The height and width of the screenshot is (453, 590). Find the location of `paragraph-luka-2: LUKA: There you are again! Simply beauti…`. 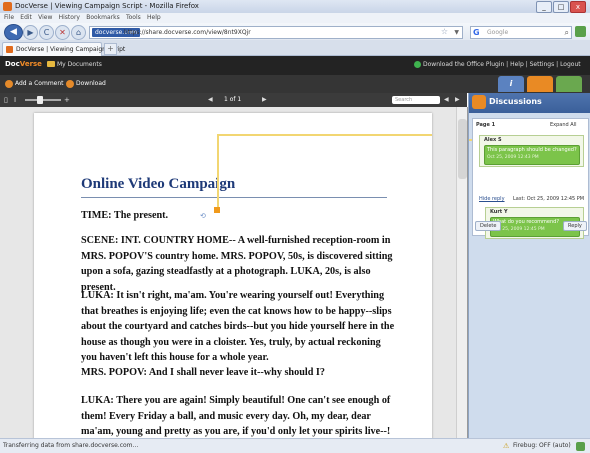

paragraph-luka-2: LUKA: There you are again! Simply beauti… is located at coordinates (236, 416).